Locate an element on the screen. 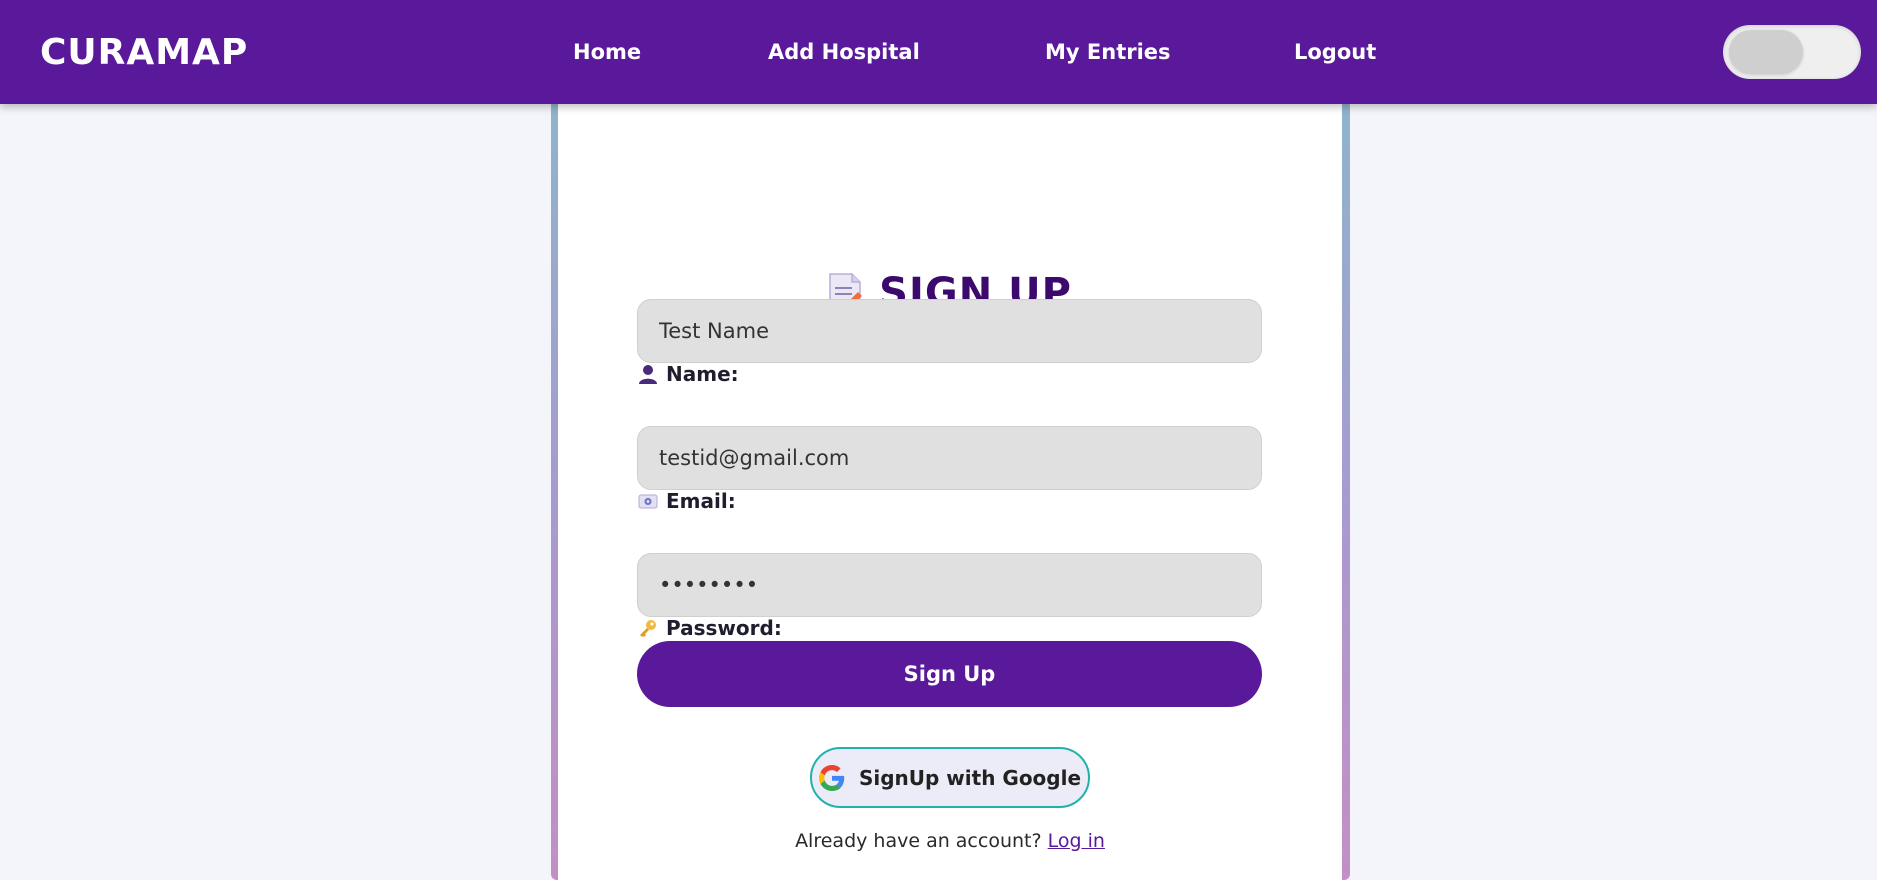 This screenshot has width=1877, height=880. key-icon is located at coordinates (648, 628).